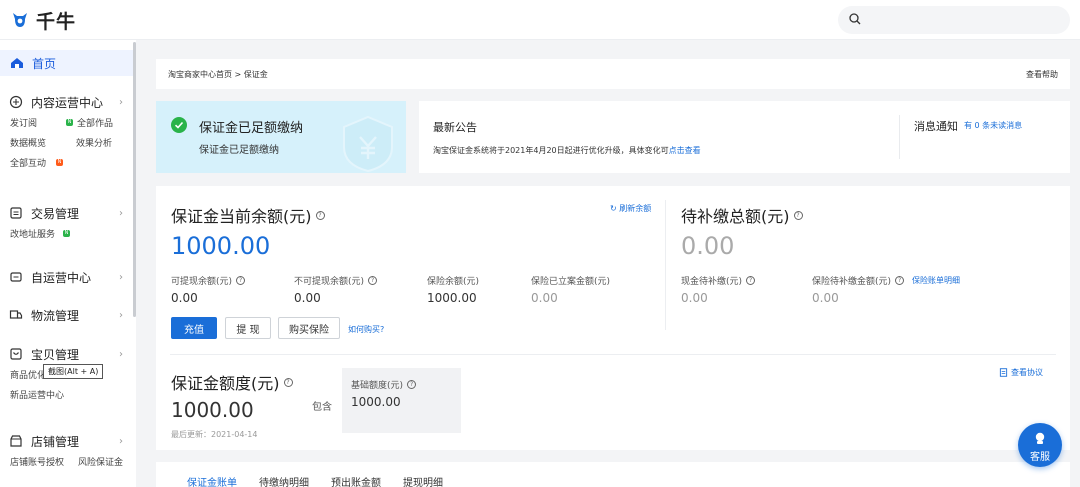 The image size is (1080, 487). Describe the element at coordinates (630, 208) in the screenshot. I see `refresh-balance-link: ↻ 刷新余额` at that location.